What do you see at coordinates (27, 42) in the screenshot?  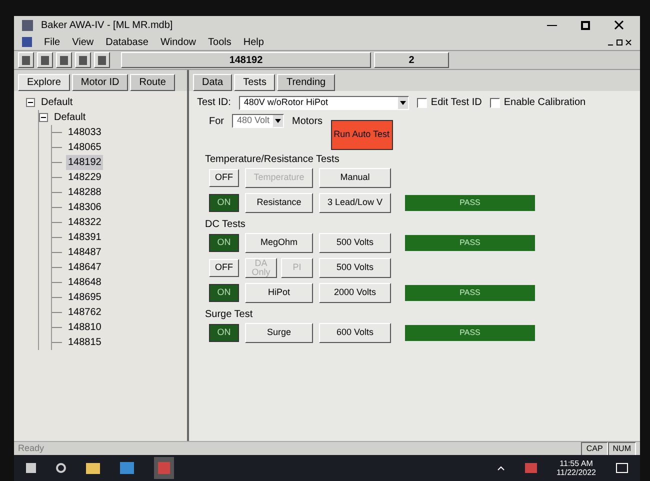 I see `document-icon` at bounding box center [27, 42].